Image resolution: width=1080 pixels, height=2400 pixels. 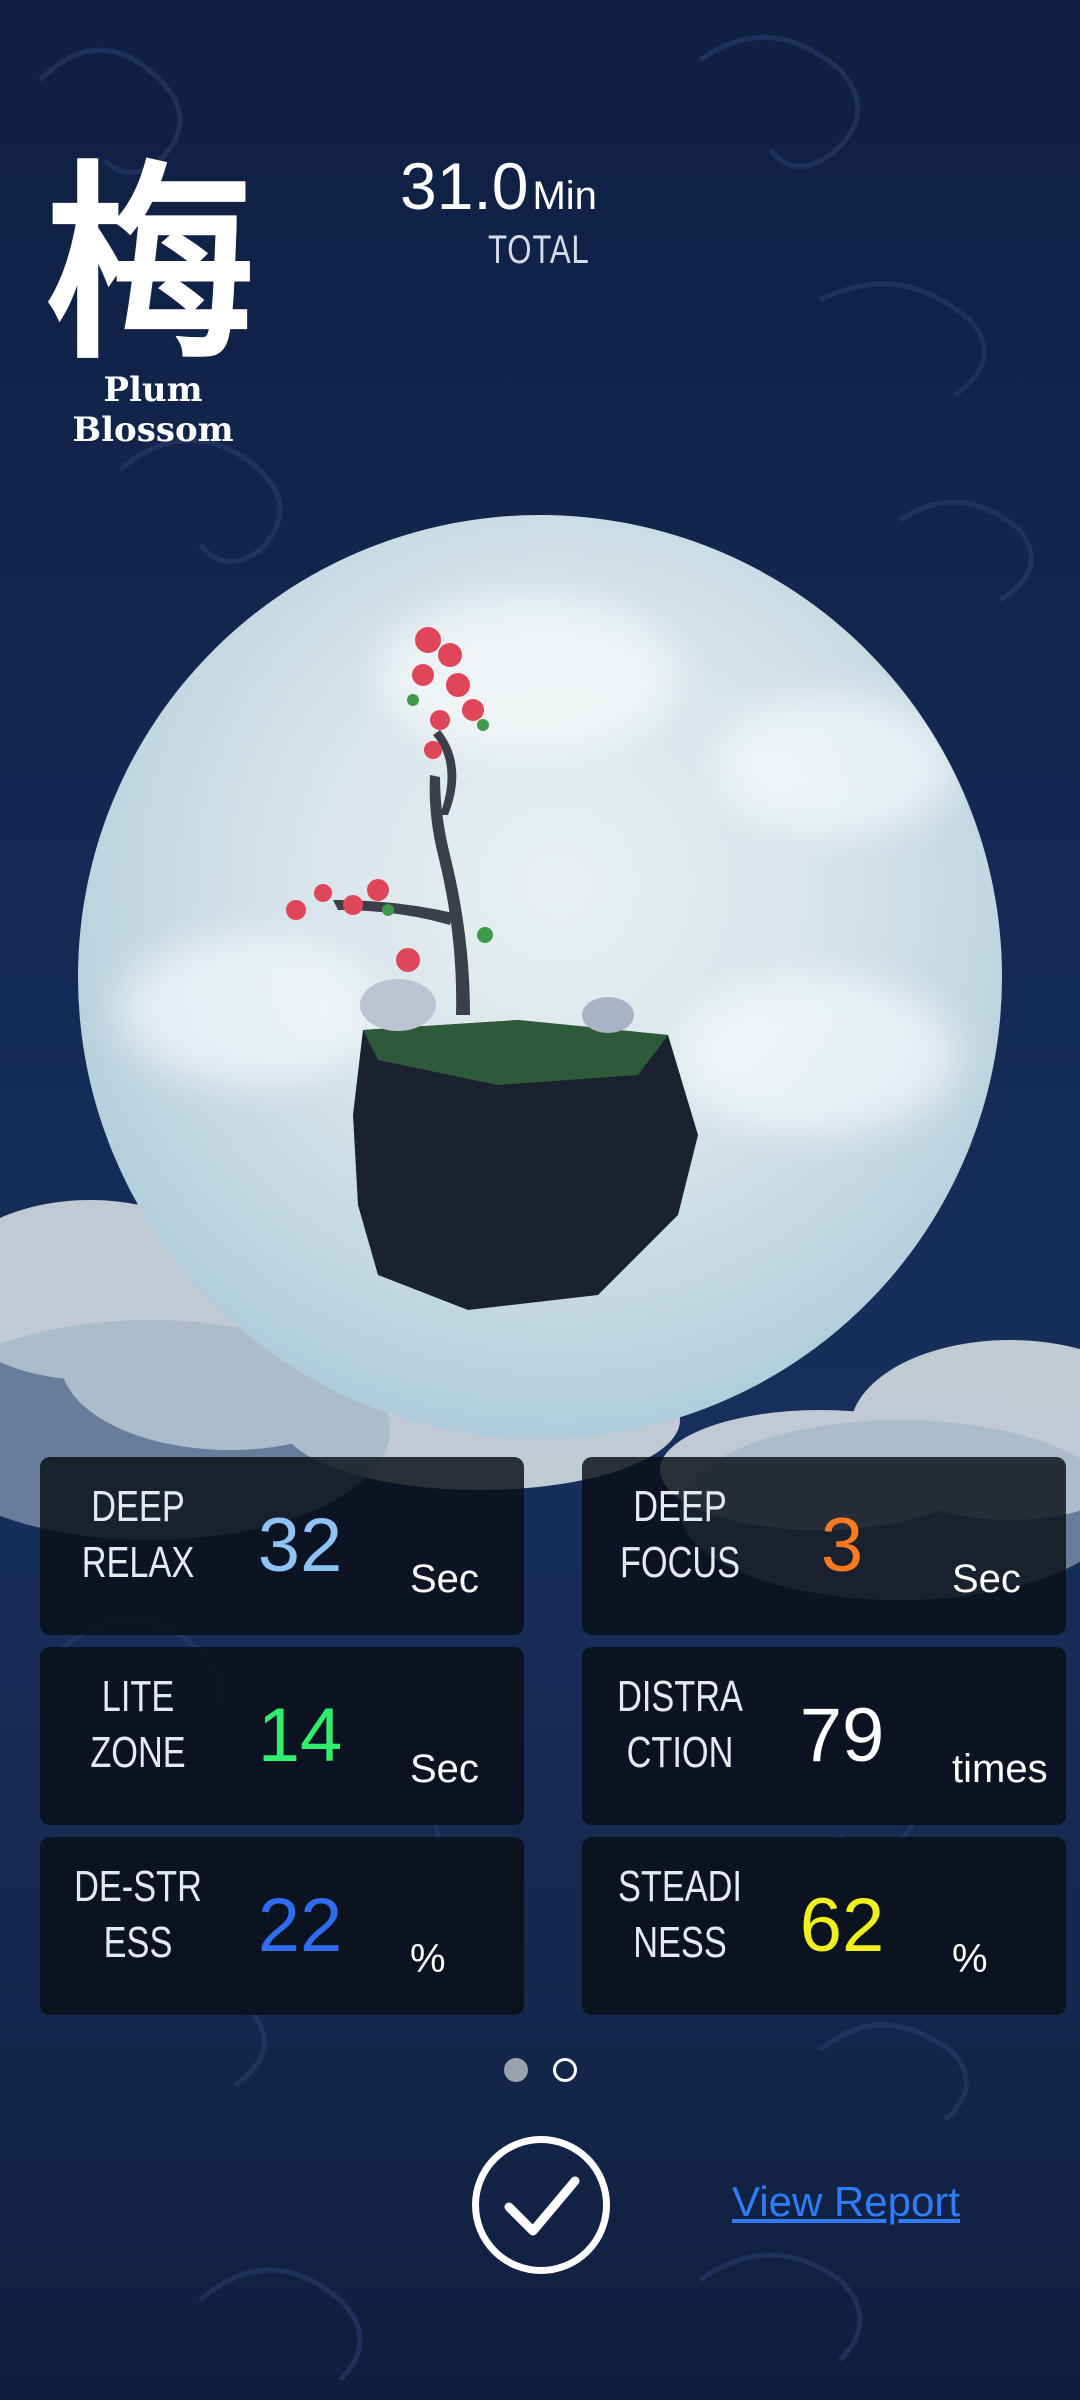 I want to click on stat-card-lite-zone: LITE ZONE 14 Sec, so click(x=282, y=1736).